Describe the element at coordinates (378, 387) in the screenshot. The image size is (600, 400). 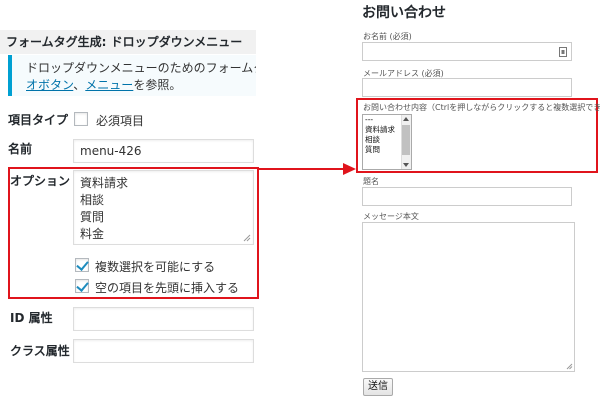
I see `submit-button: 送信` at that location.